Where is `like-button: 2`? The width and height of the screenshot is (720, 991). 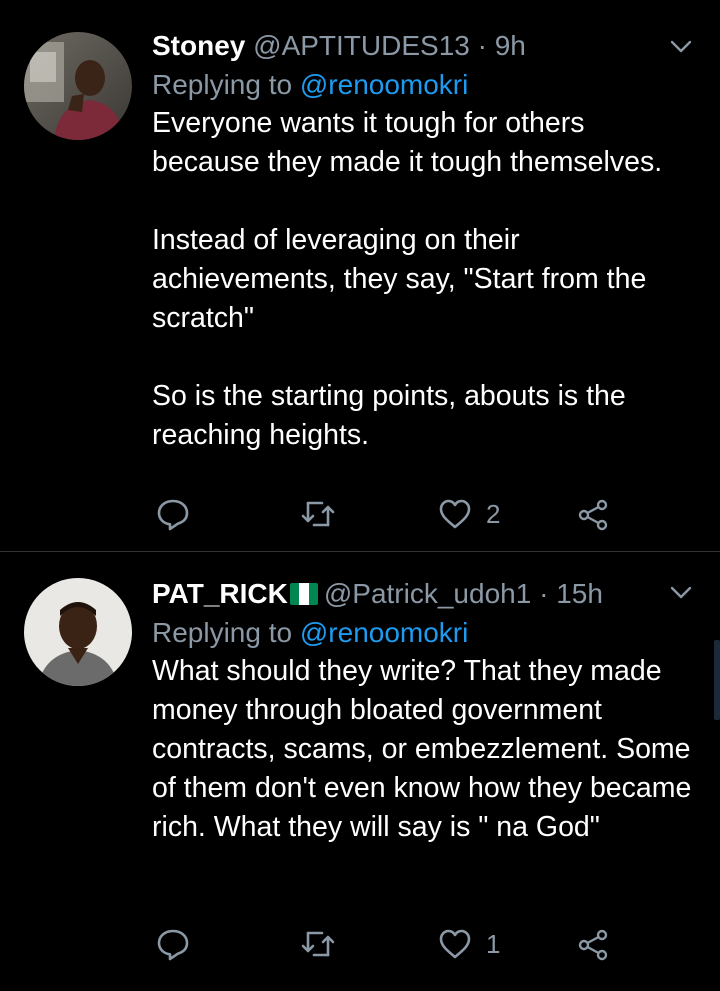
like-button: 2 is located at coordinates (469, 514).